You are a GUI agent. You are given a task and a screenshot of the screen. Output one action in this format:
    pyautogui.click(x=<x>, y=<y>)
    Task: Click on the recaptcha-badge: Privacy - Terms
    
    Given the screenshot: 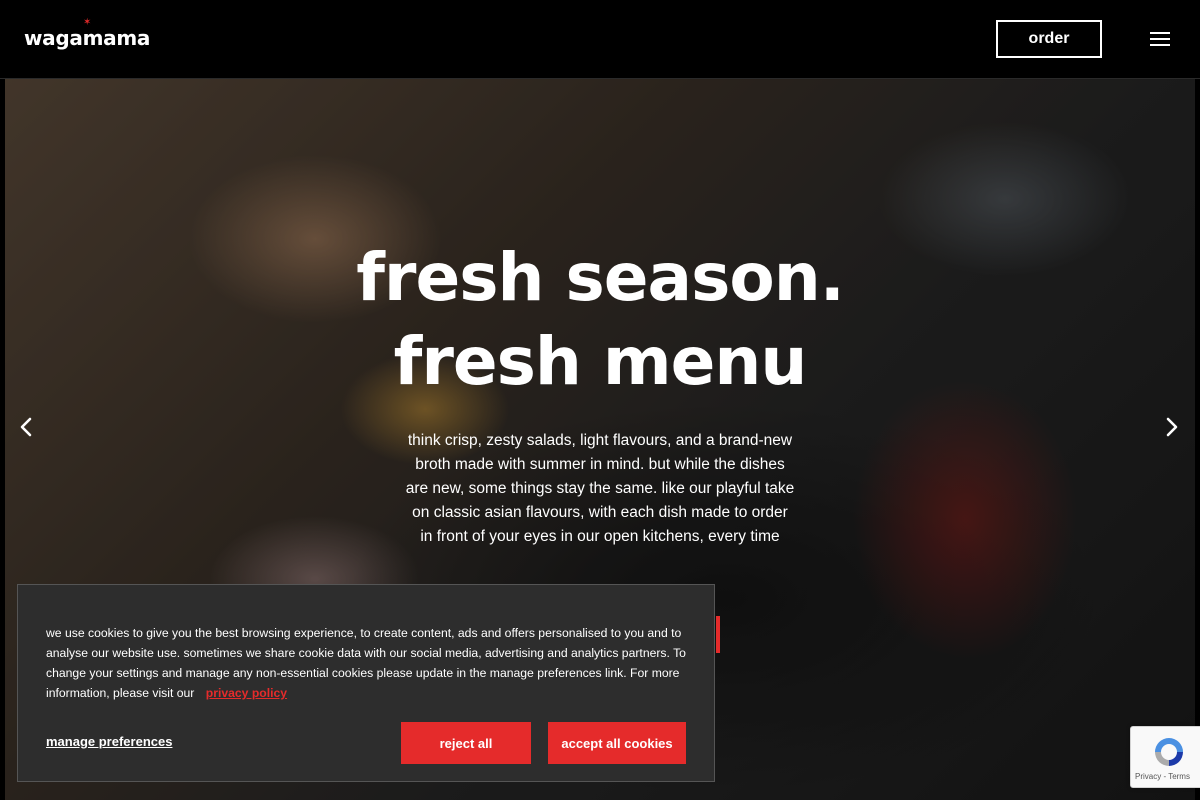 What is the action you would take?
    pyautogui.click(x=1165, y=757)
    